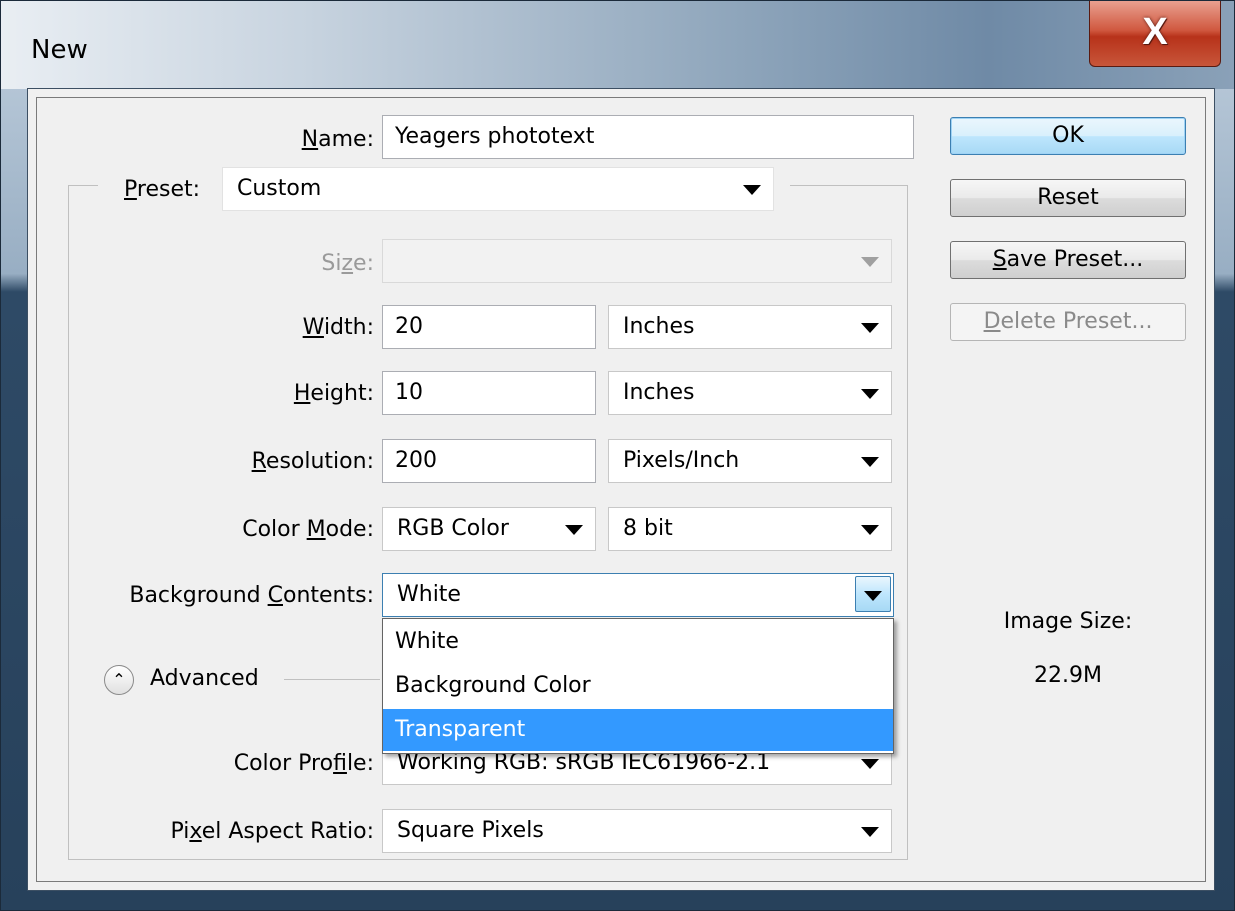  What do you see at coordinates (272, 831) in the screenshot?
I see `pixel-aspect-label: Pixel Aspect Ratio:` at bounding box center [272, 831].